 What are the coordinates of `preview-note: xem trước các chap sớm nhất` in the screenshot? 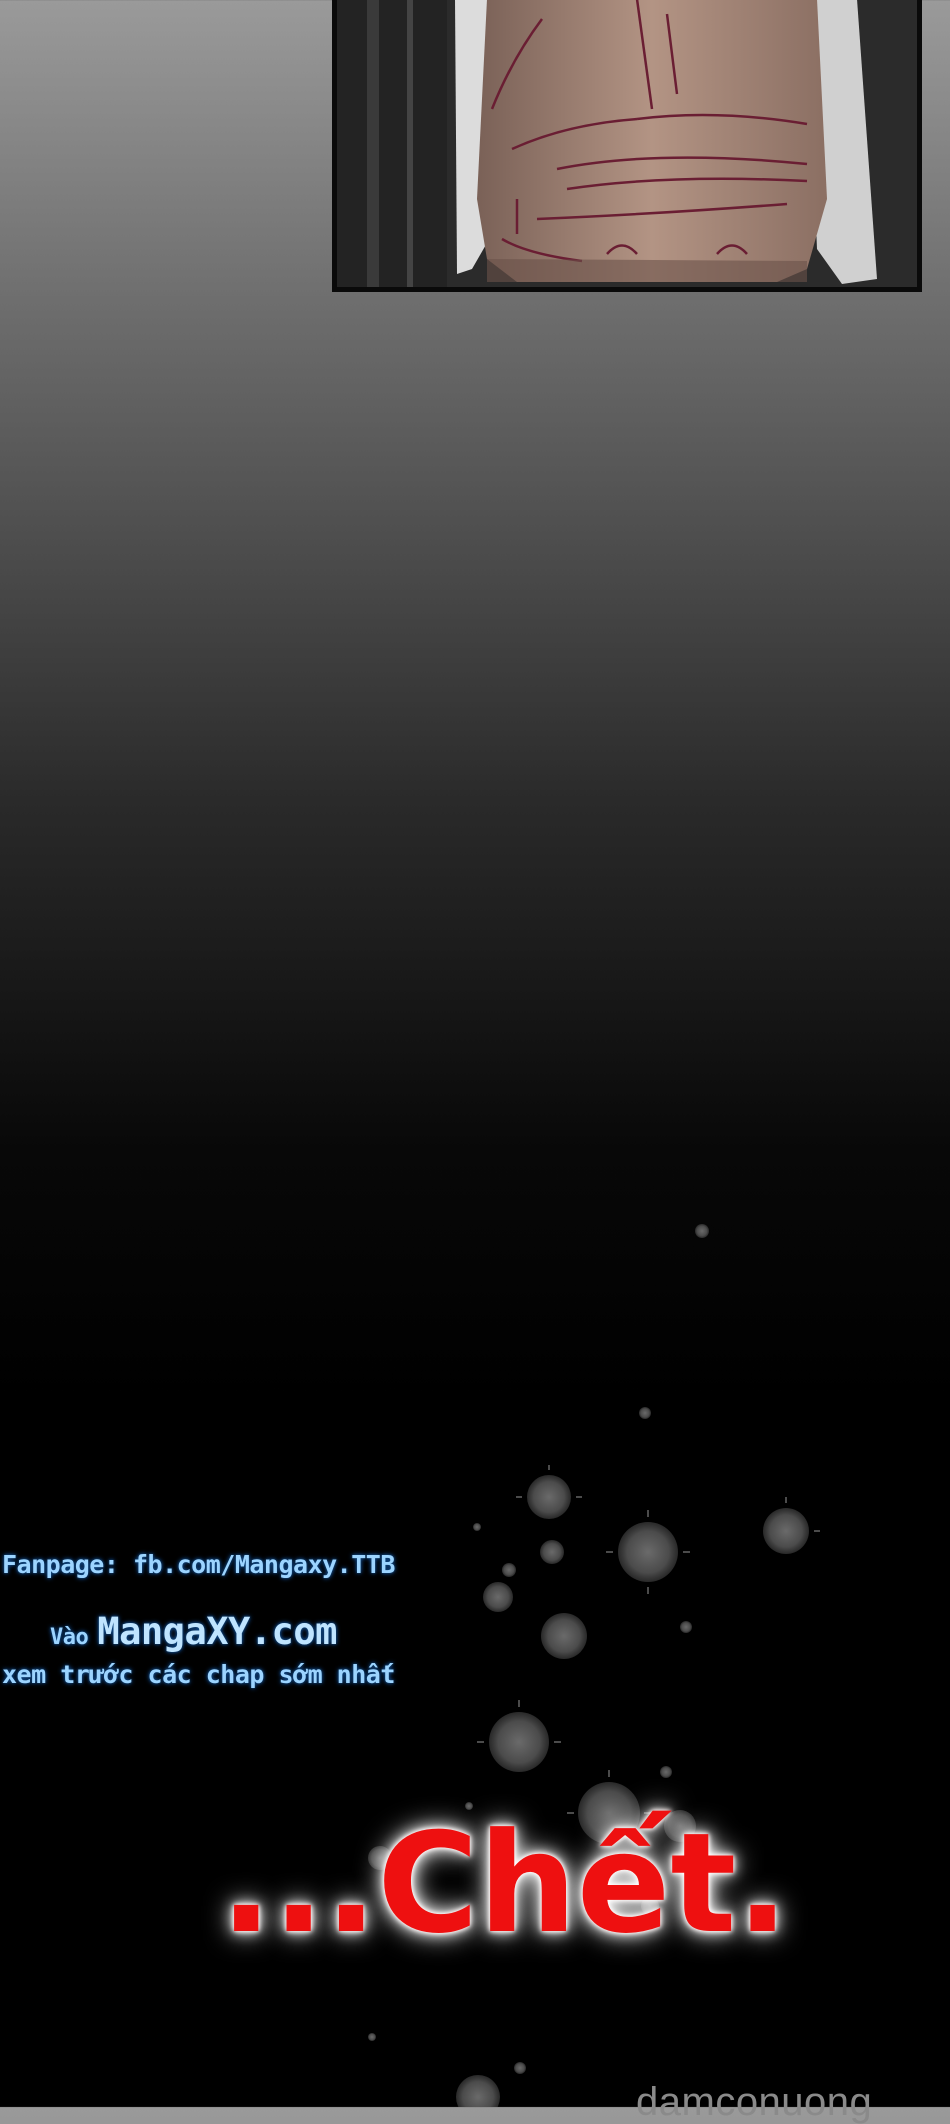 It's located at (198, 1674).